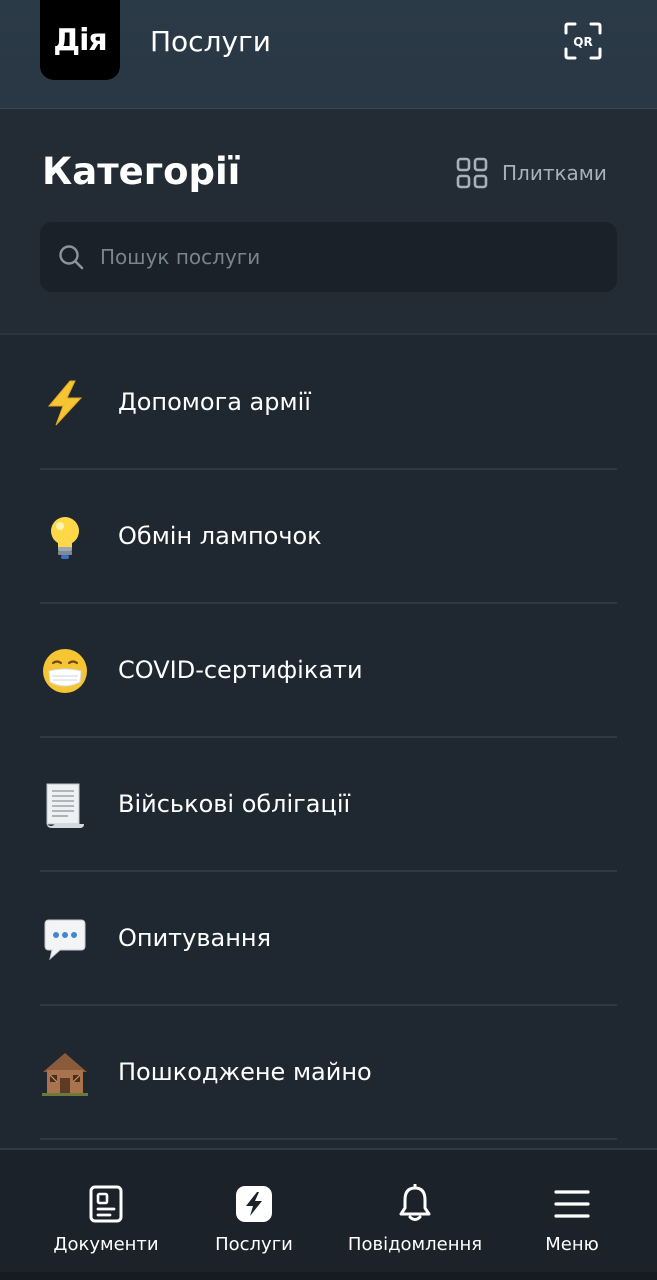  I want to click on qr-text: QR, so click(582, 42).